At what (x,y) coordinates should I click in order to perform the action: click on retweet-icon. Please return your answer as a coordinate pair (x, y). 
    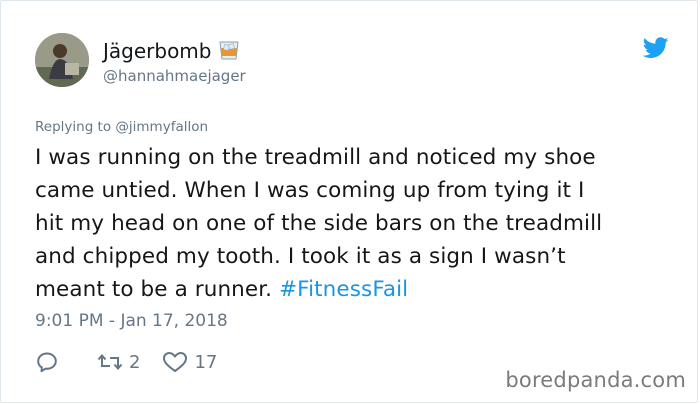
    Looking at the image, I should click on (110, 362).